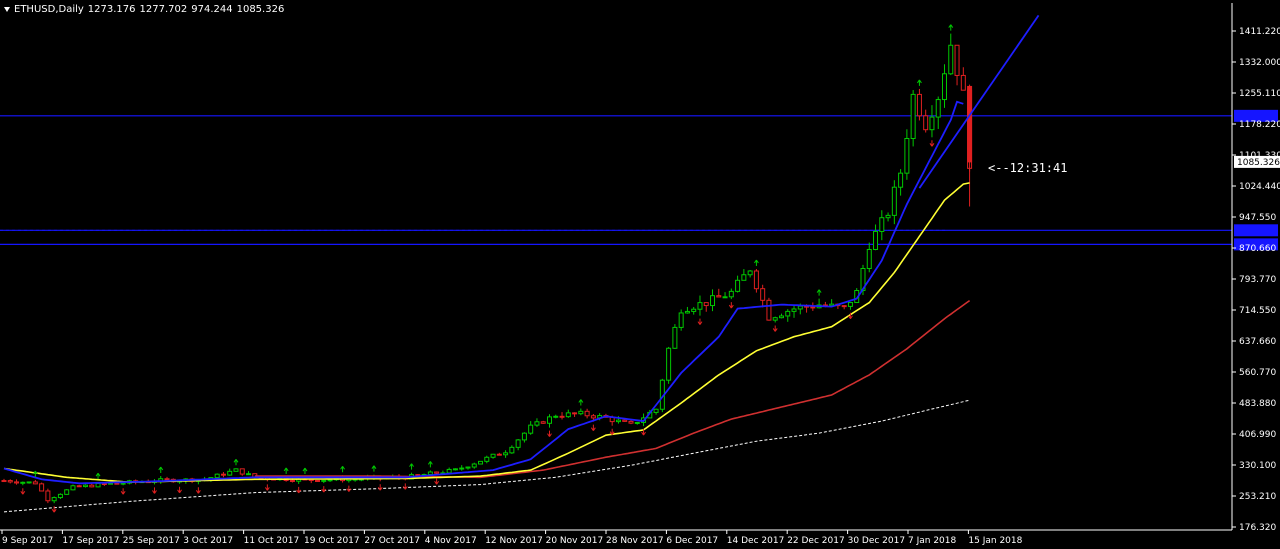 This screenshot has height=549, width=1280. Describe the element at coordinates (1259, 32) in the screenshot. I see `y-tick-label: 1411.220` at that location.